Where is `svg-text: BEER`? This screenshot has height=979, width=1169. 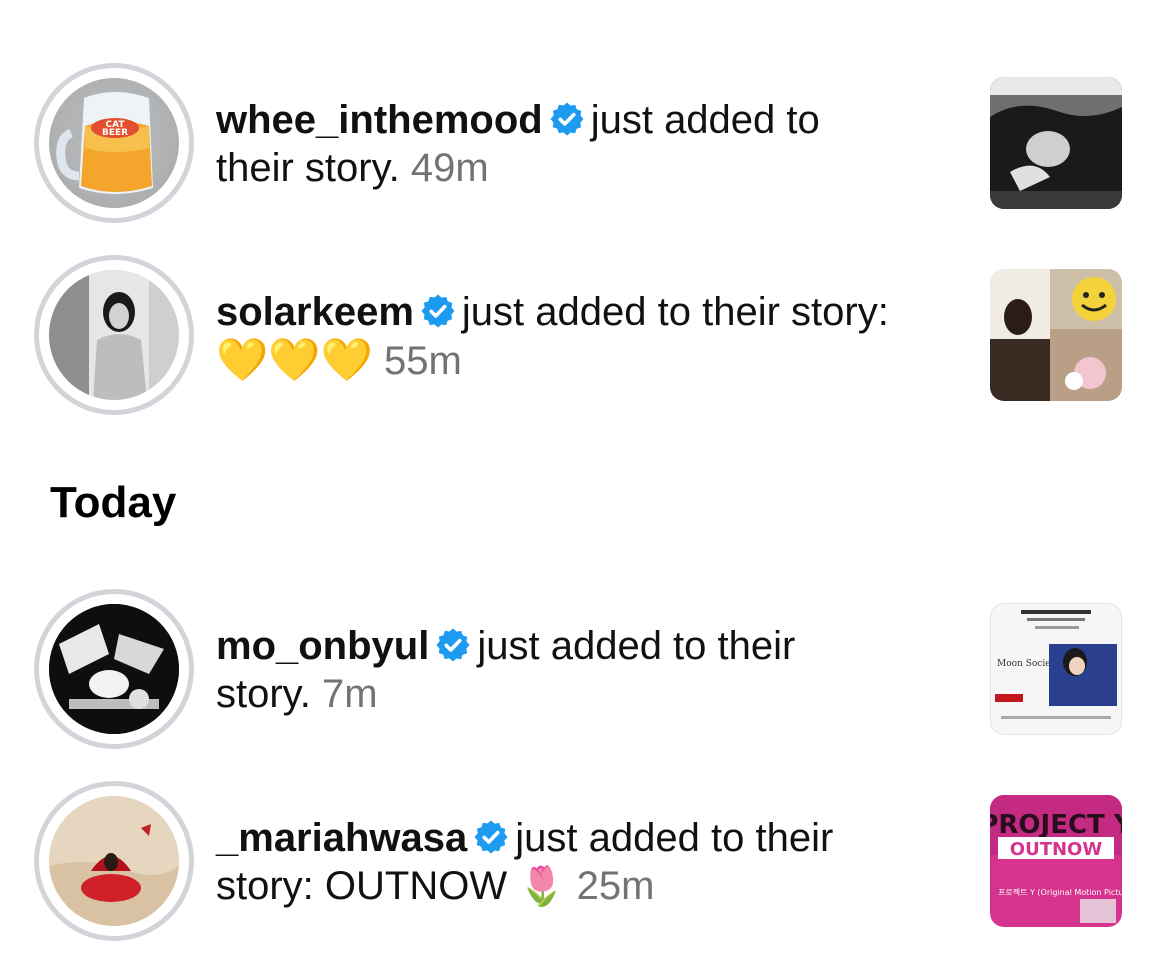 svg-text: BEER is located at coordinates (115, 133).